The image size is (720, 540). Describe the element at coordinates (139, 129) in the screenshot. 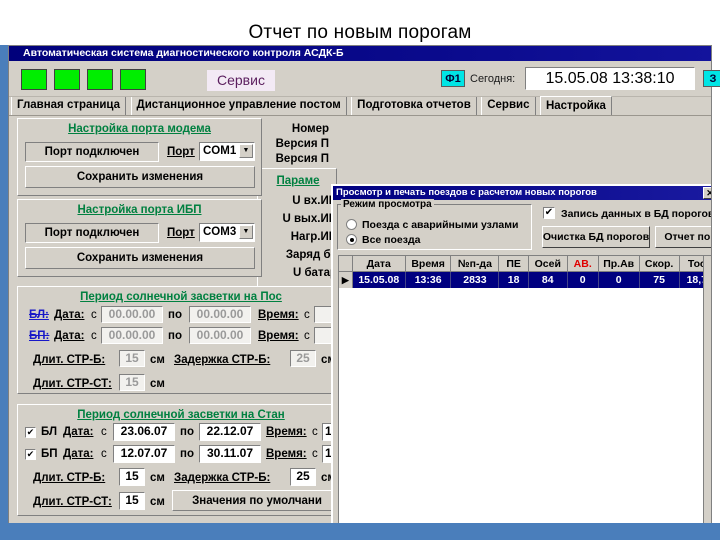

I see `modem-port-title: Настройка порта модема` at that location.